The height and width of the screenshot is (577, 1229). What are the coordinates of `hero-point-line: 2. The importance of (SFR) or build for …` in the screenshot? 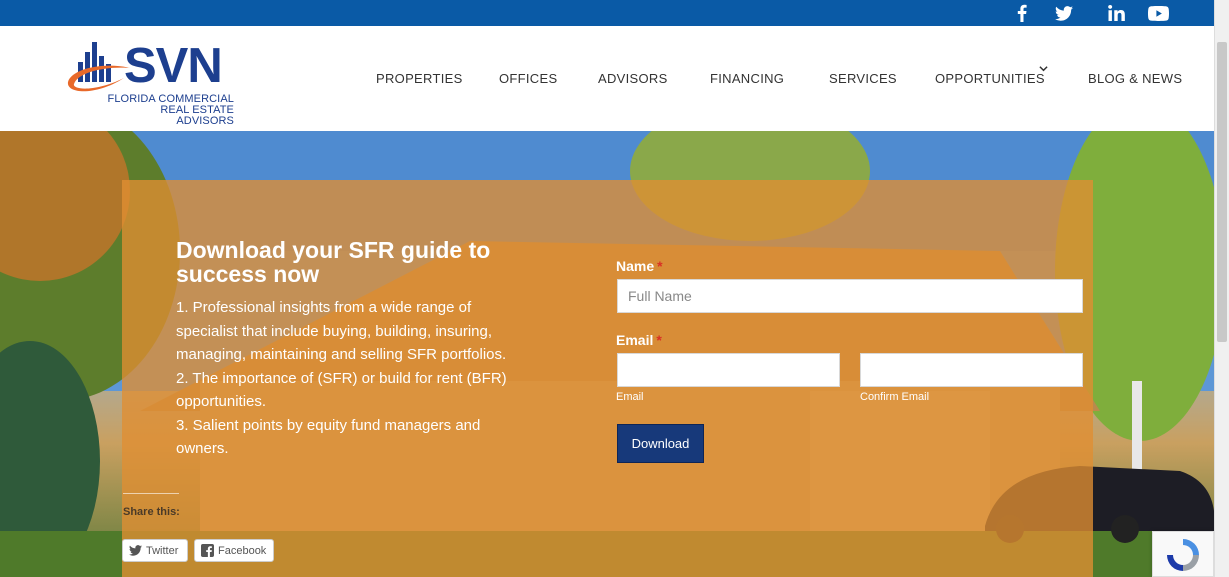 It's located at (341, 378).